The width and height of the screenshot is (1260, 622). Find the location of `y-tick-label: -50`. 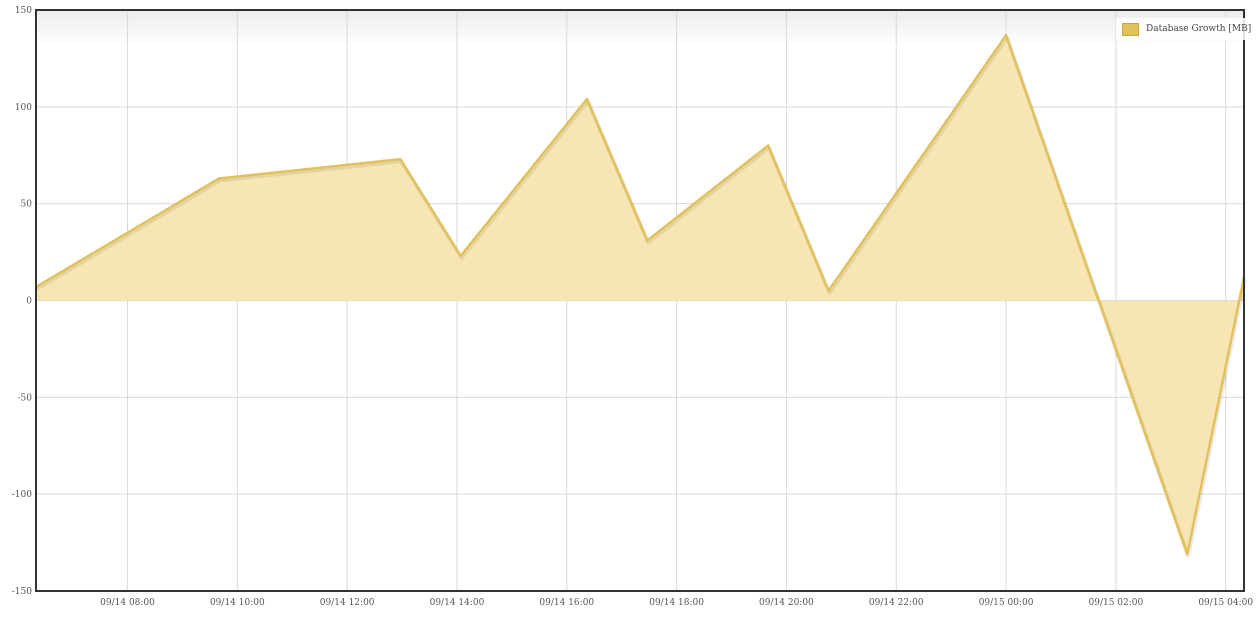

y-tick-label: -50 is located at coordinates (25, 398).